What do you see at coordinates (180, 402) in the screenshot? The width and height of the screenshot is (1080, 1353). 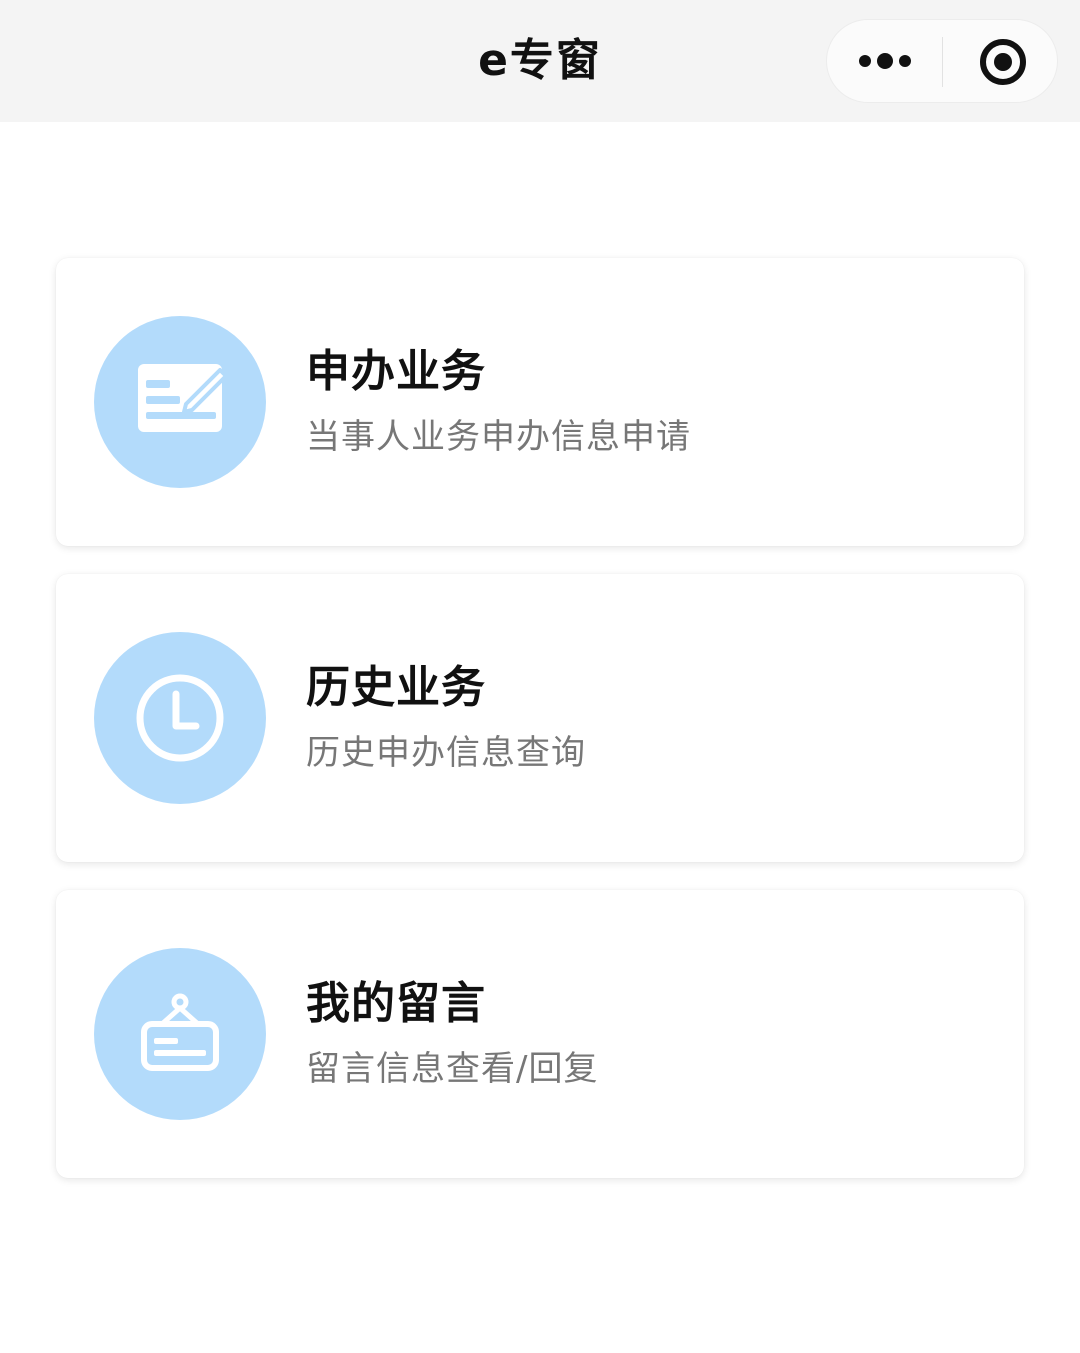 I see `form-edit-icon` at bounding box center [180, 402].